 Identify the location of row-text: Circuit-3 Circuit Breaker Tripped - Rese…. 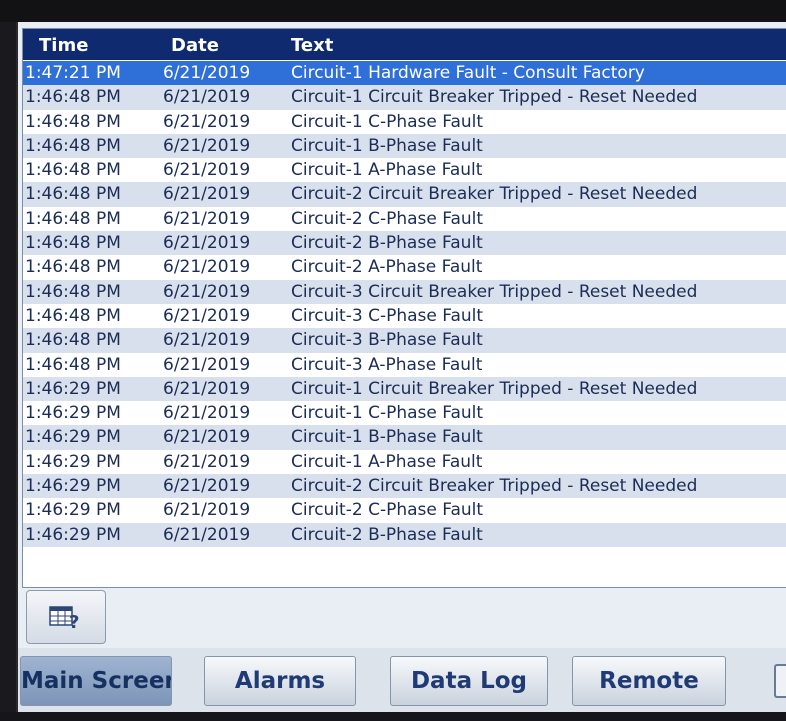
(494, 291).